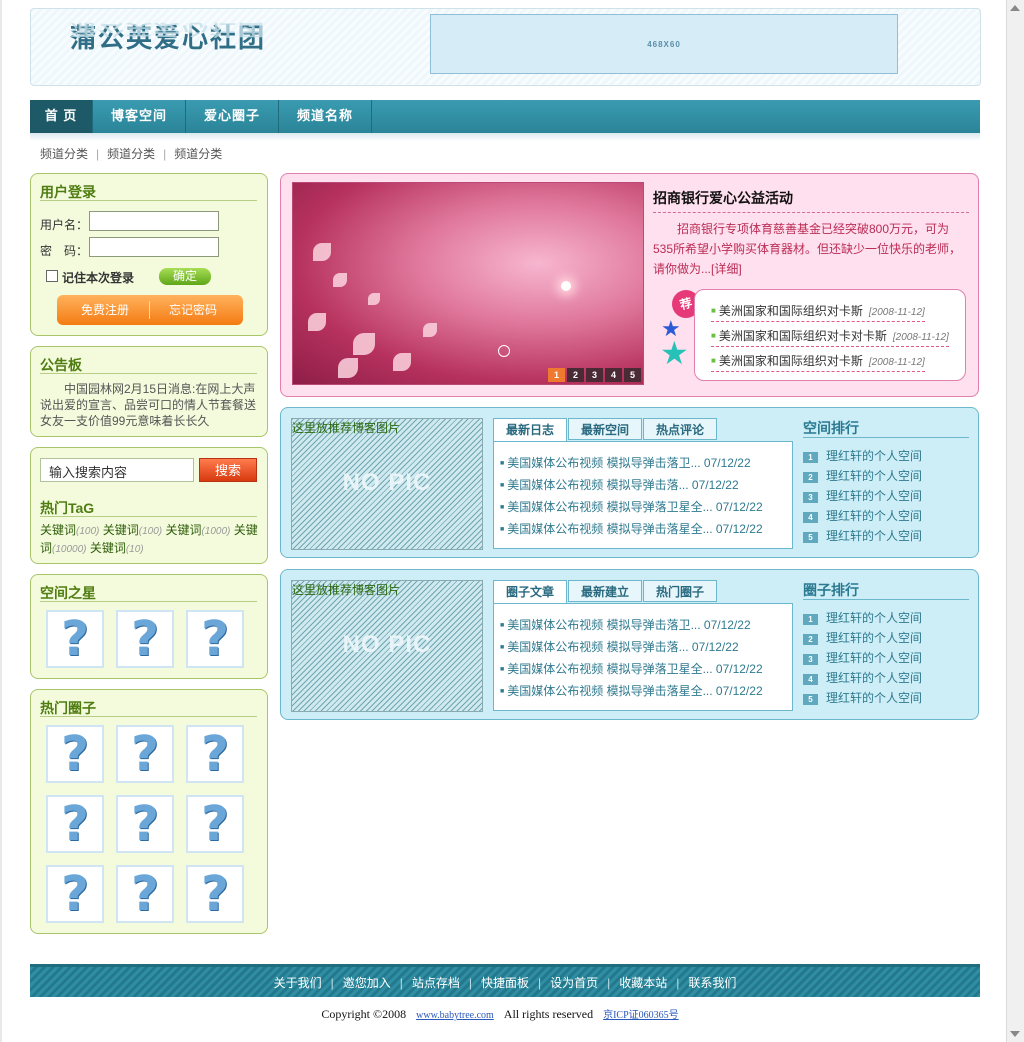 The width and height of the screenshot is (1024, 1042). Describe the element at coordinates (298, 983) in the screenshot. I see `footer-link-about: 关于我们` at that location.